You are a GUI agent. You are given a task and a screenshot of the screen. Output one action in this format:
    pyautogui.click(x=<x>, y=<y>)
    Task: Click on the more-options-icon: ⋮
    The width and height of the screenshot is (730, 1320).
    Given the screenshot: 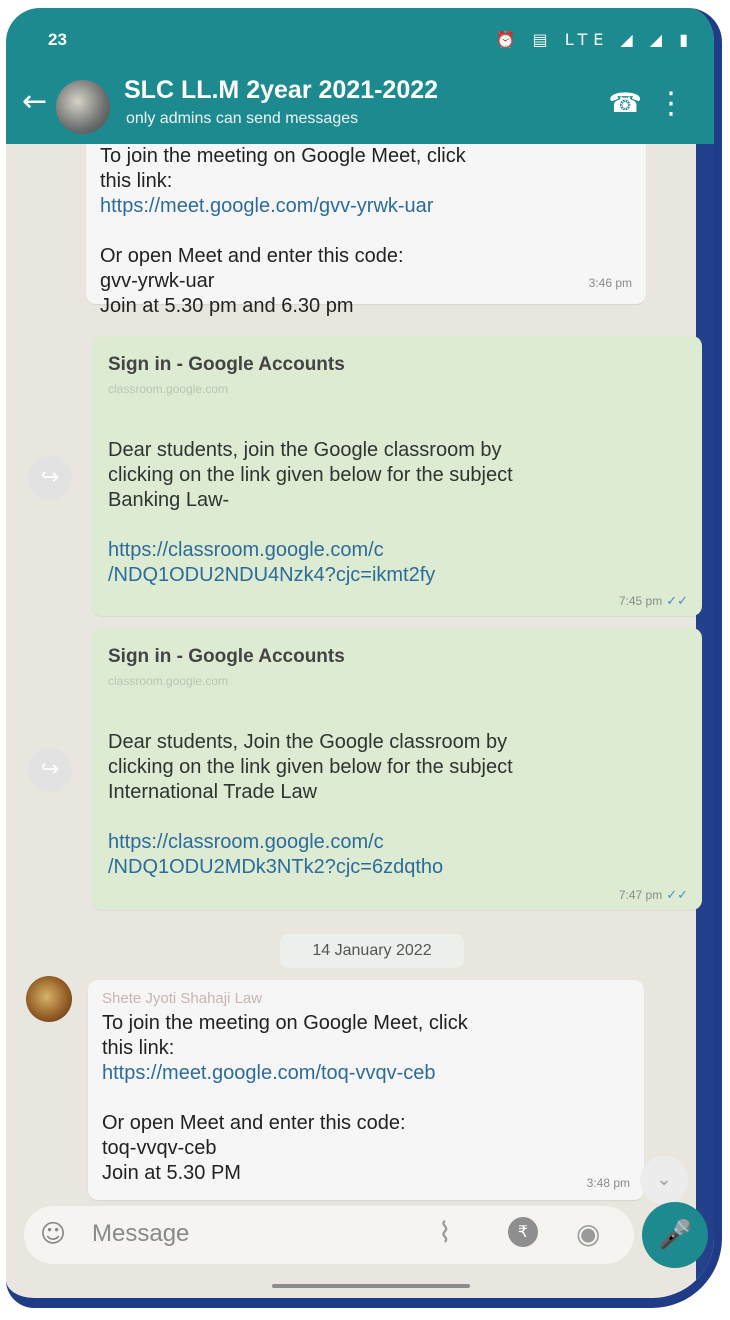 What is the action you would take?
    pyautogui.click(x=671, y=103)
    